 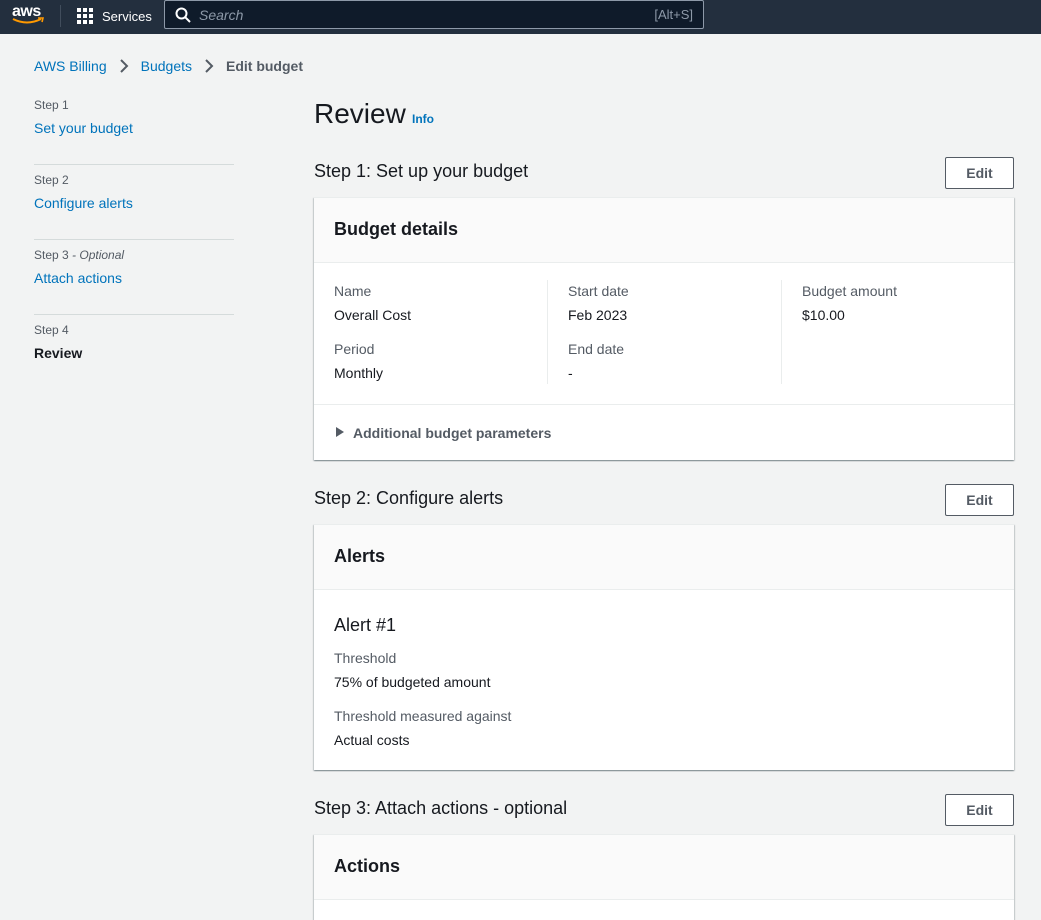 What do you see at coordinates (83, 203) in the screenshot?
I see `step-link-configure-alerts: Configure alerts` at bounding box center [83, 203].